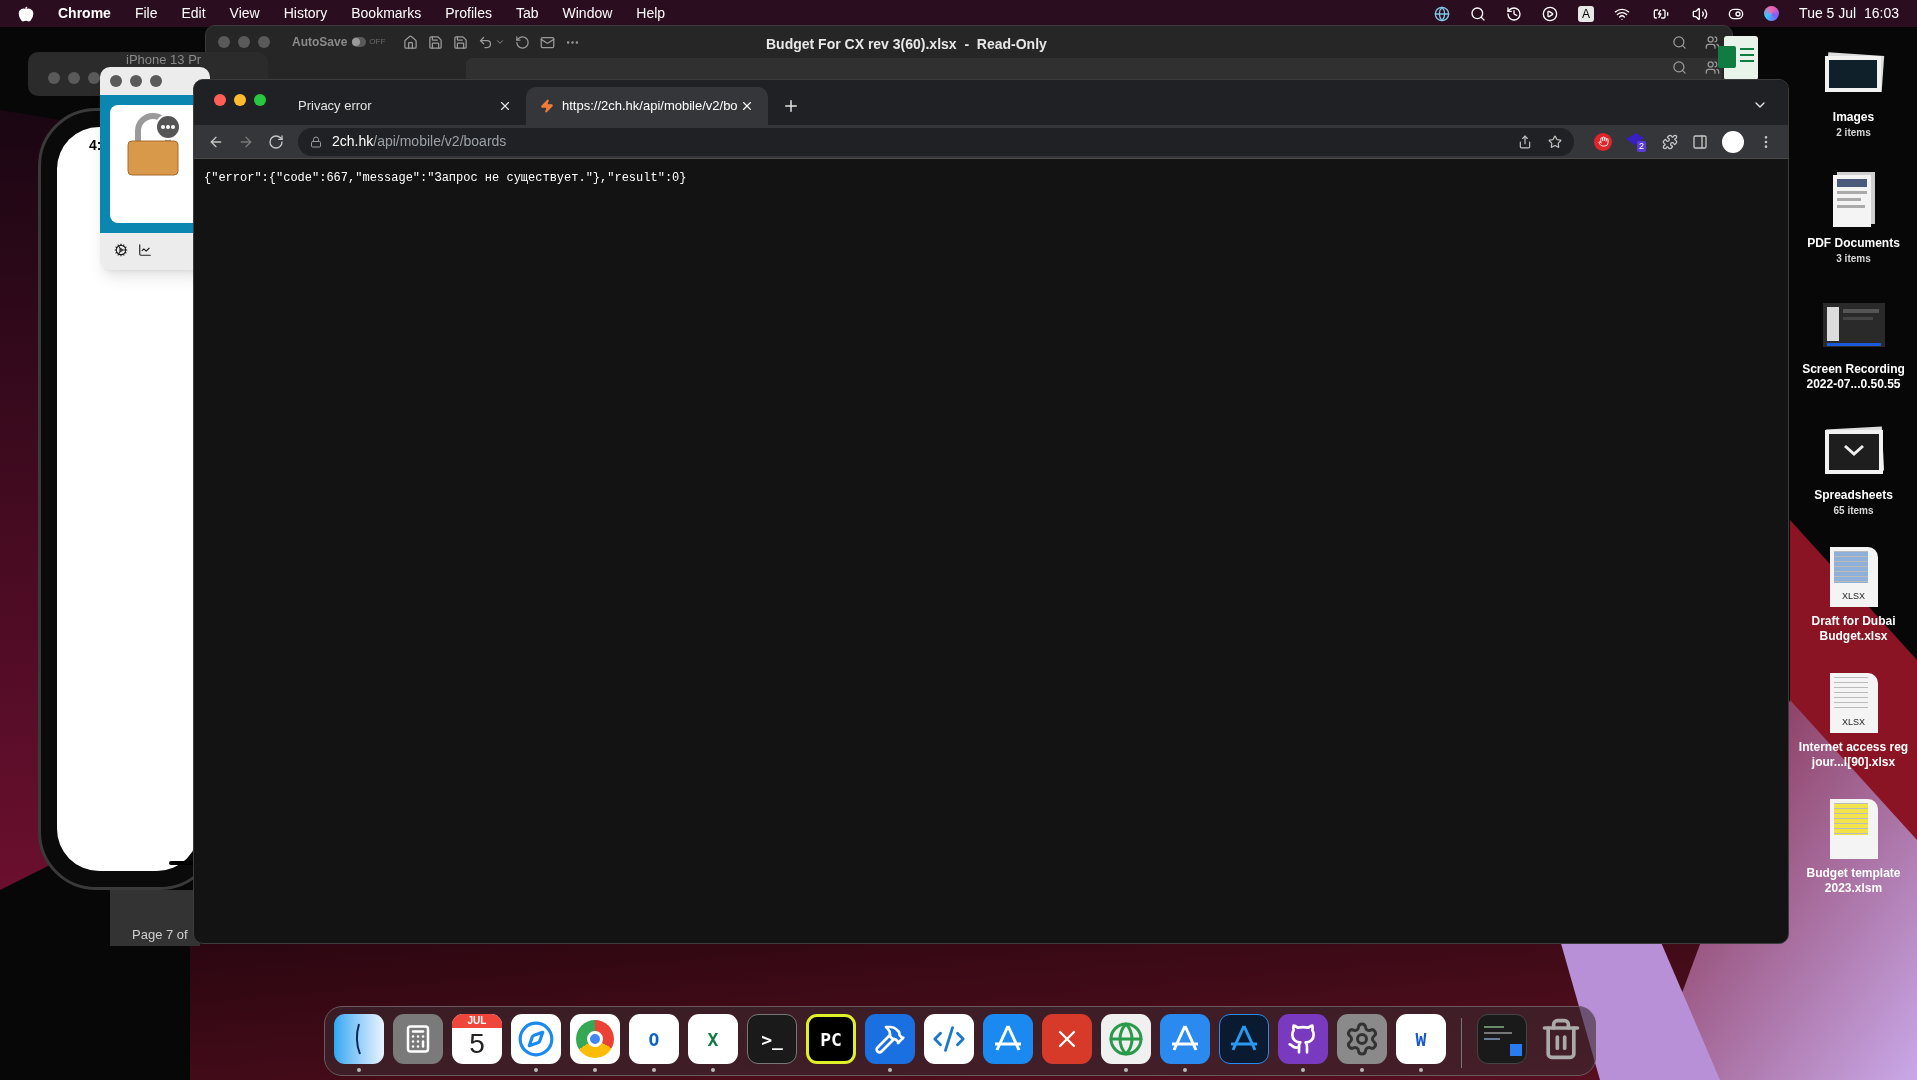 This screenshot has width=1917, height=1080. Describe the element at coordinates (1853, 325) in the screenshot. I see `screen-thumbnail-icon` at that location.